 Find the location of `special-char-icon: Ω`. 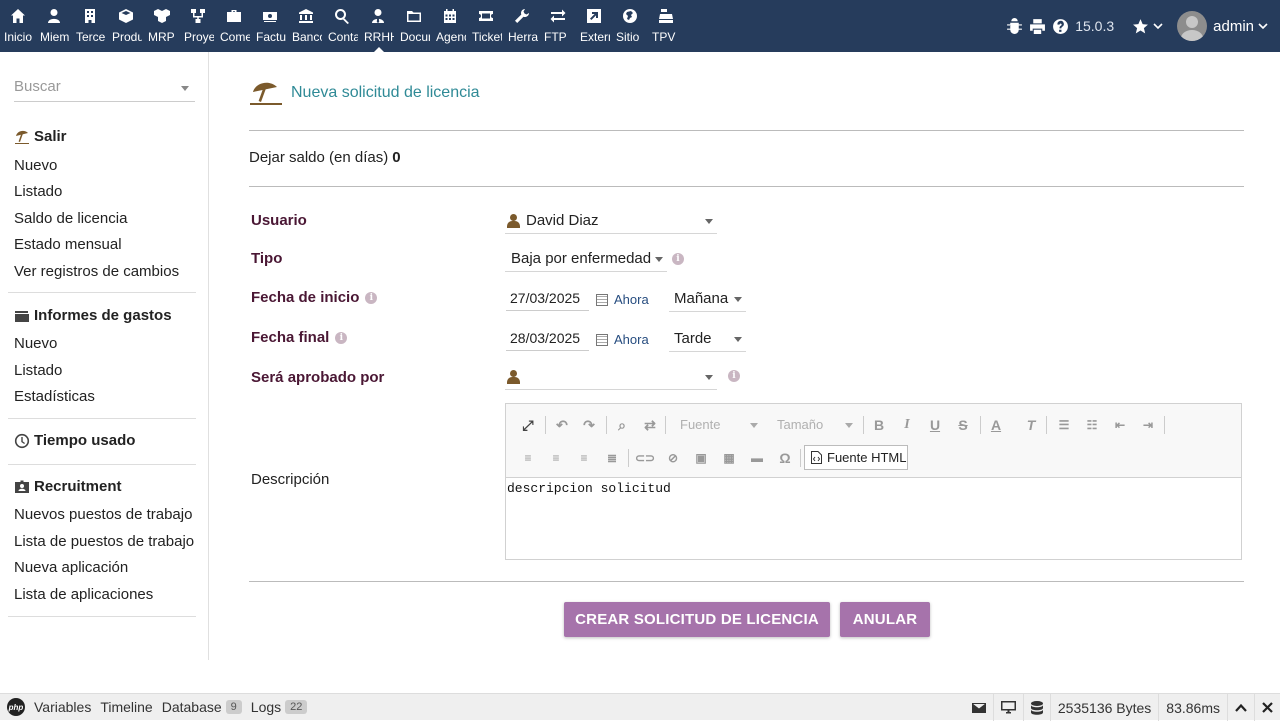

special-char-icon: Ω is located at coordinates (785, 458).